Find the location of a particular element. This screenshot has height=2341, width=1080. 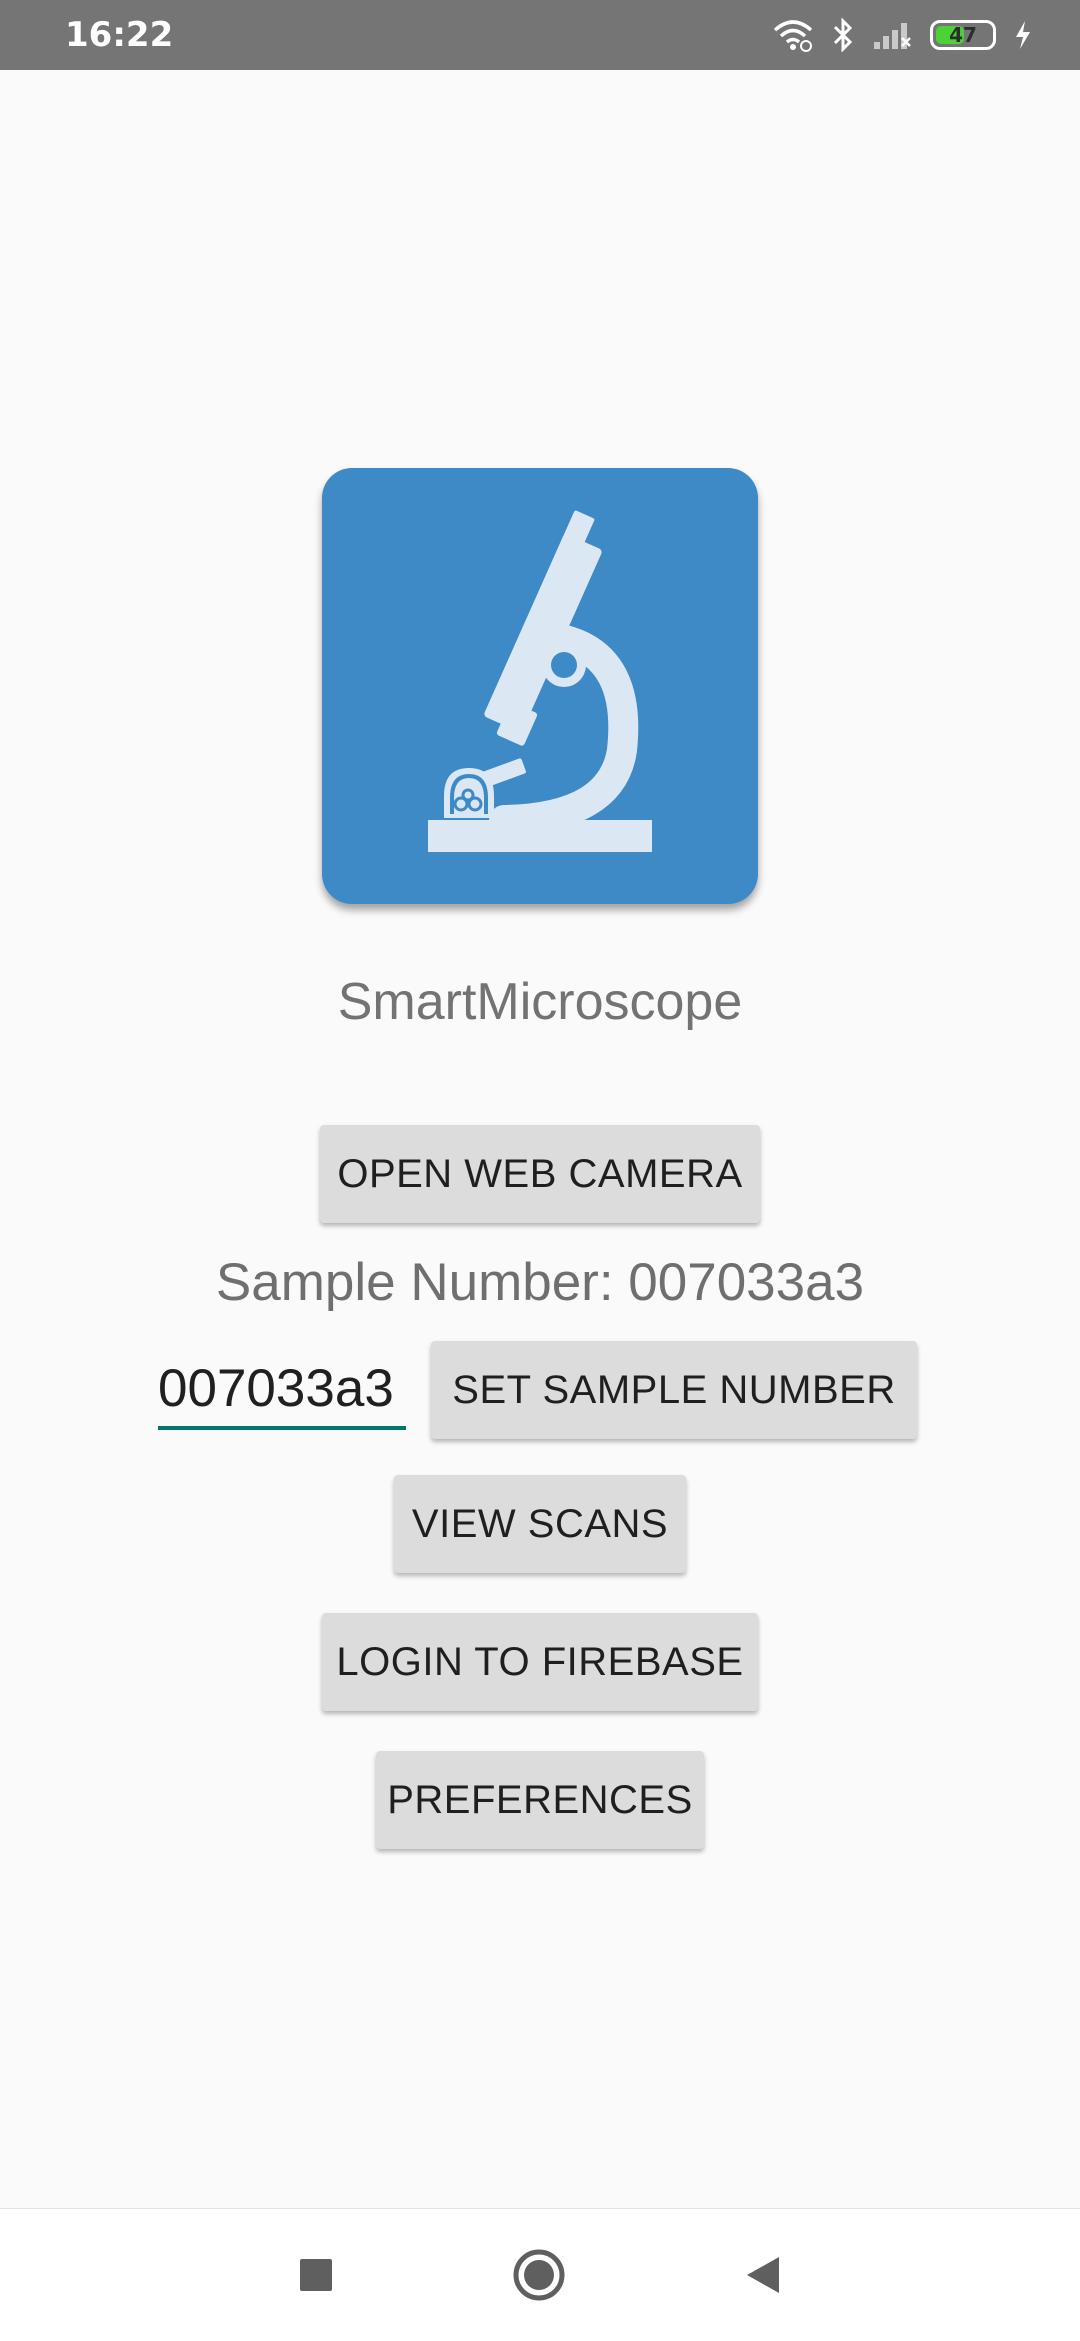

status-time: 16:22 is located at coordinates (119, 35).